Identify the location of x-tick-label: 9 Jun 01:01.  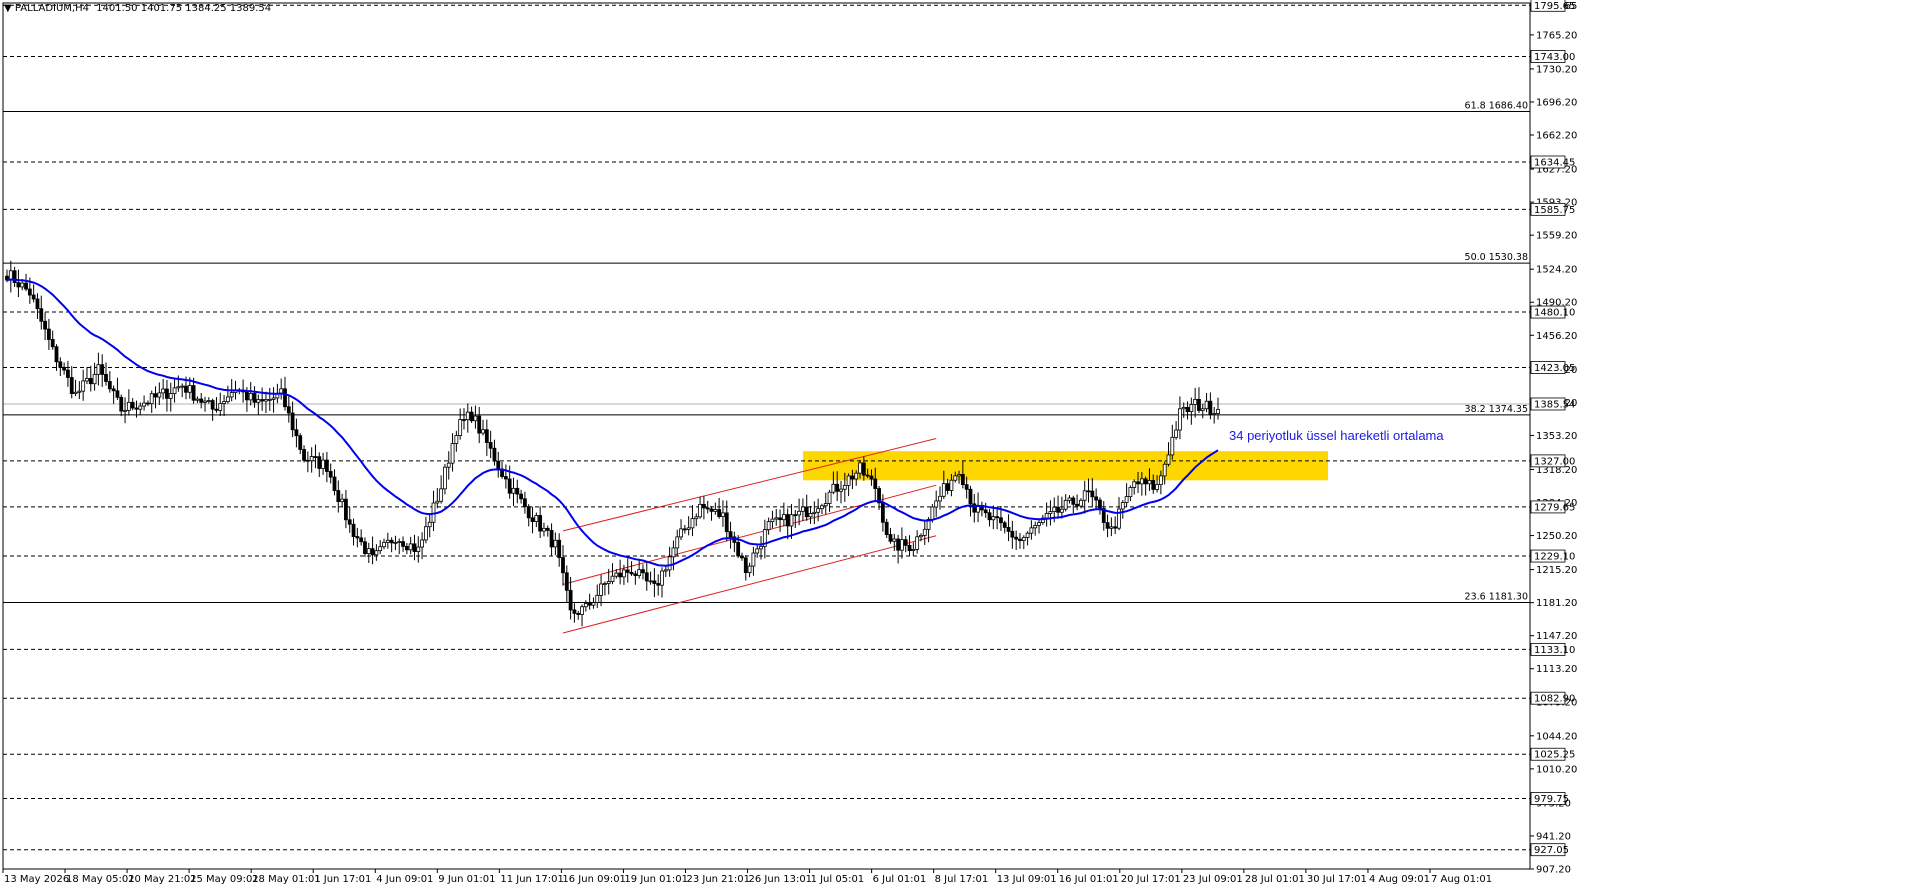
(466, 879).